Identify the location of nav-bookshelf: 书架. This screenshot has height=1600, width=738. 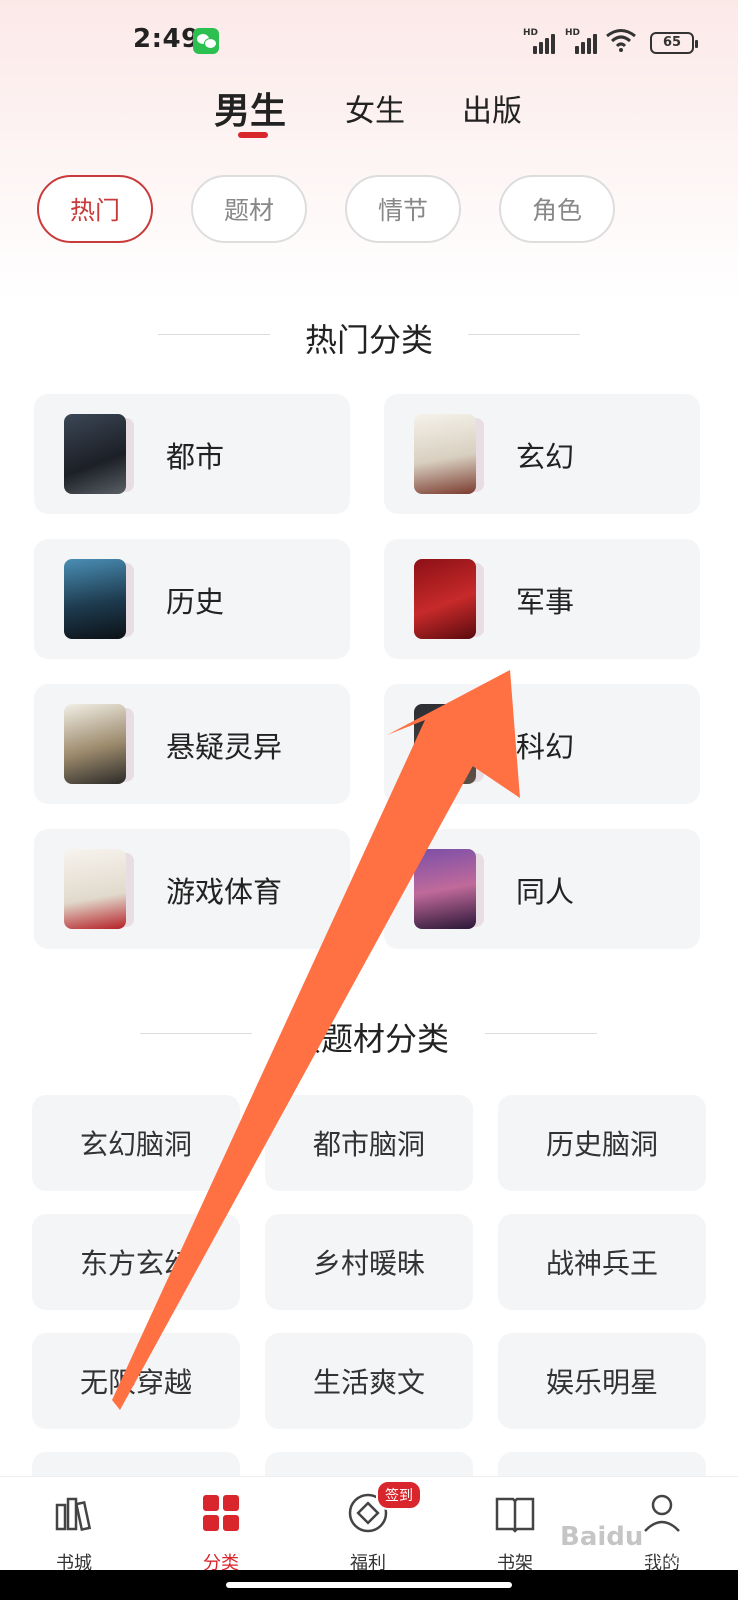
(515, 1533).